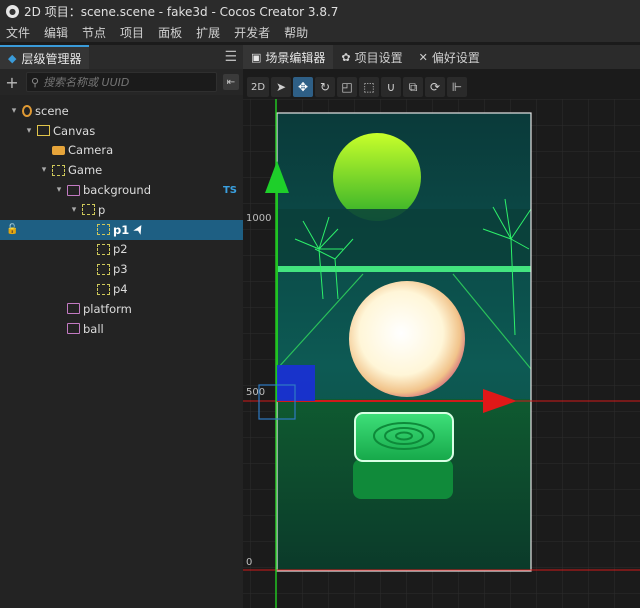  What do you see at coordinates (320, 32) in the screenshot?
I see `menu-bar: 文件 编辑 节点 项目 面板 扩展 开发者 帮助` at bounding box center [320, 32].